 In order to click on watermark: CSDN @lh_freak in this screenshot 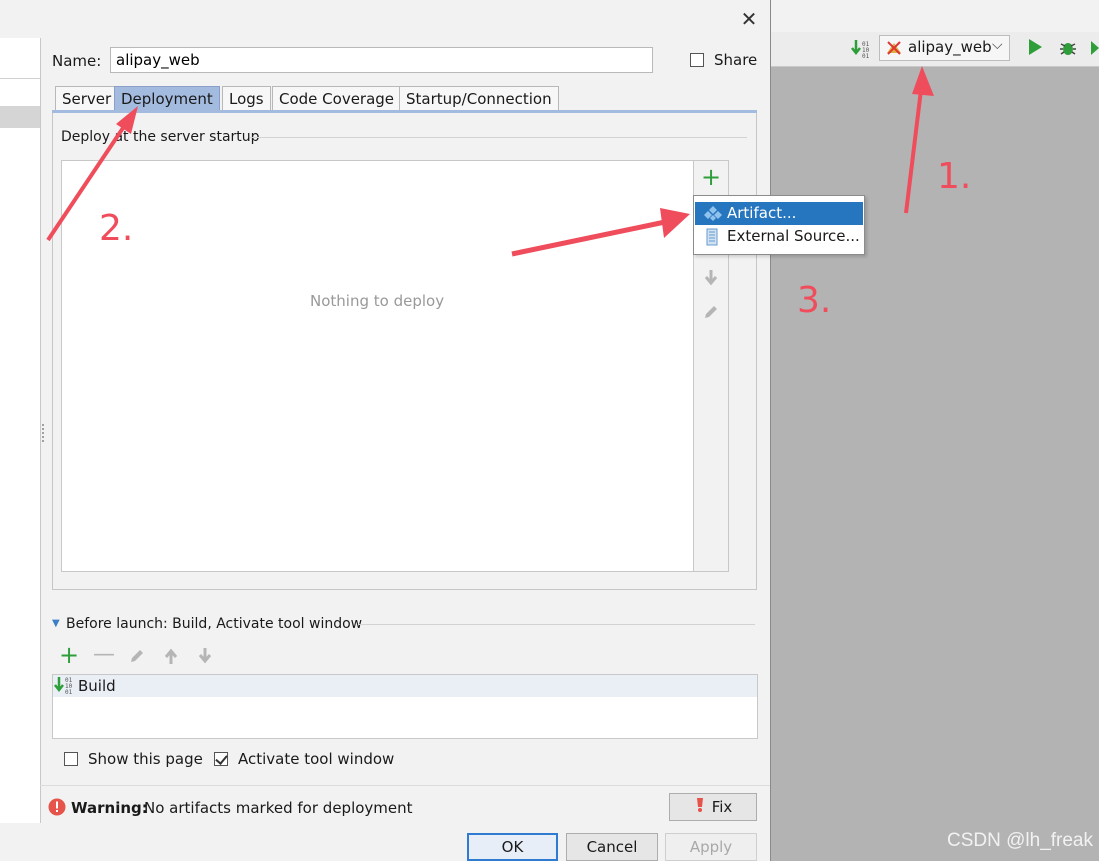, I will do `click(1020, 840)`.